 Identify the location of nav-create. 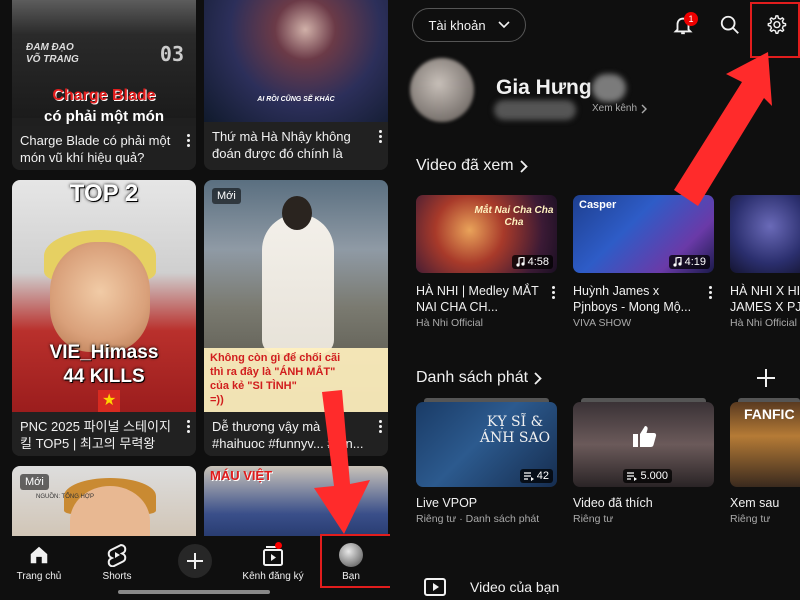
(195, 560).